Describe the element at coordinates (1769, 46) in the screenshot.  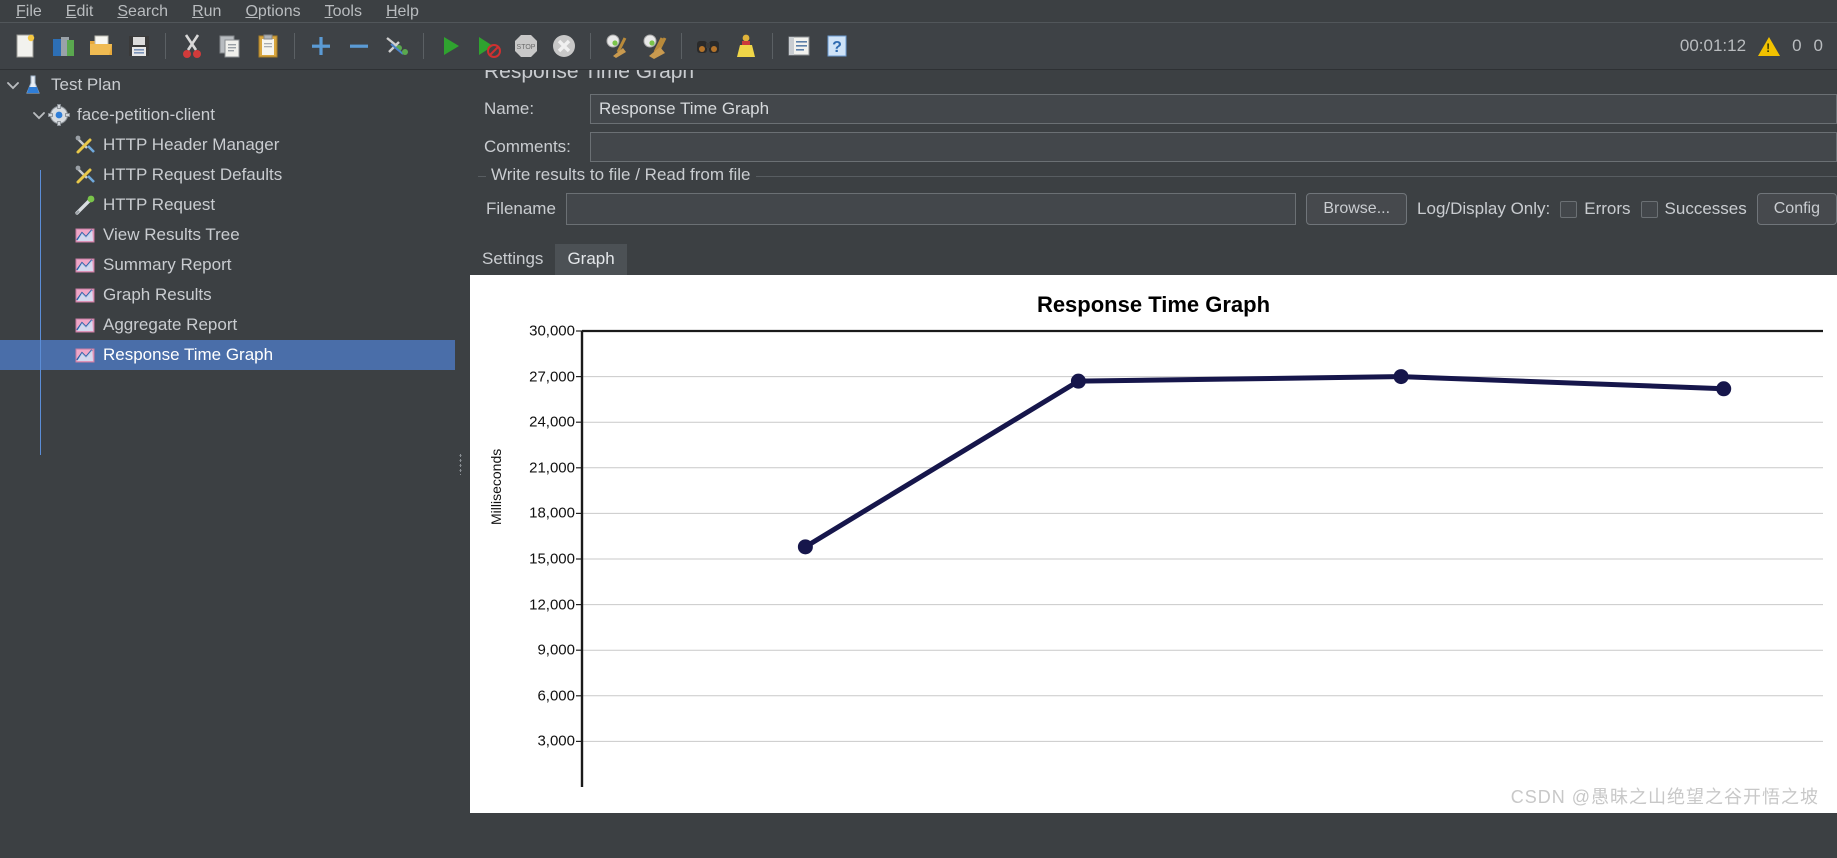
I see `warning-icon` at that location.